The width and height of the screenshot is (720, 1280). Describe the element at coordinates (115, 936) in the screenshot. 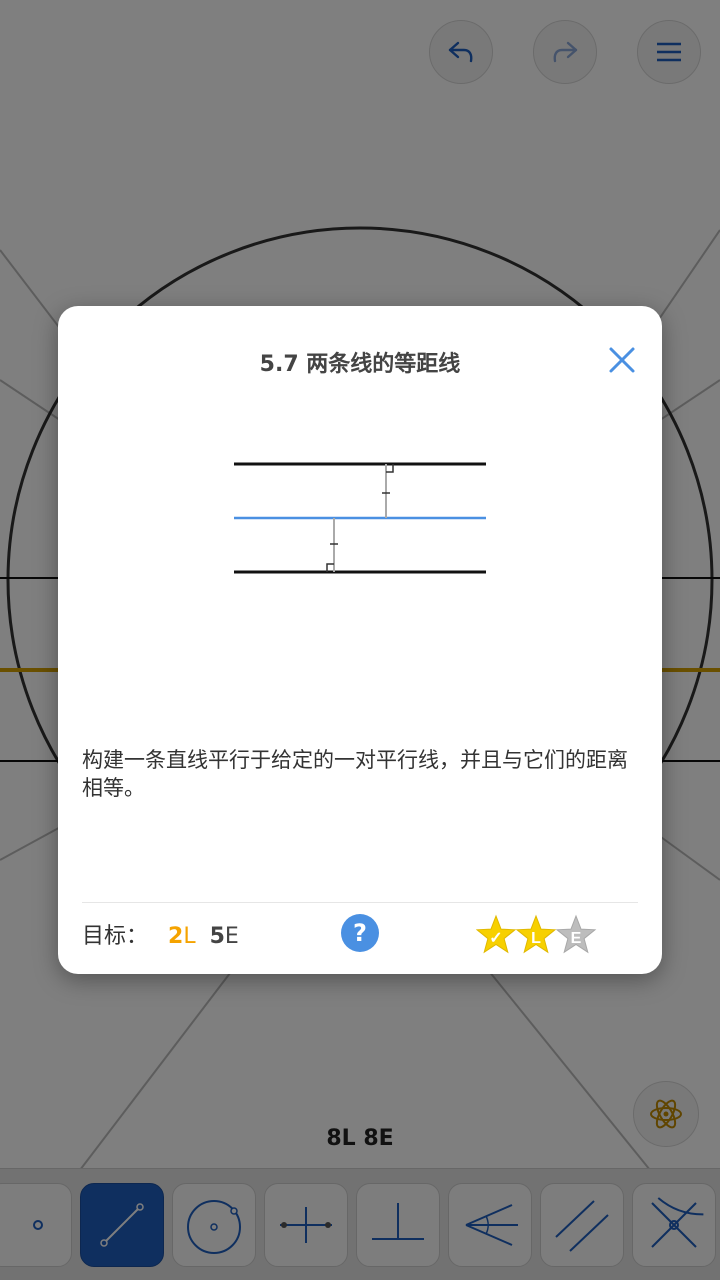

I see `goal-label: 目标：` at that location.